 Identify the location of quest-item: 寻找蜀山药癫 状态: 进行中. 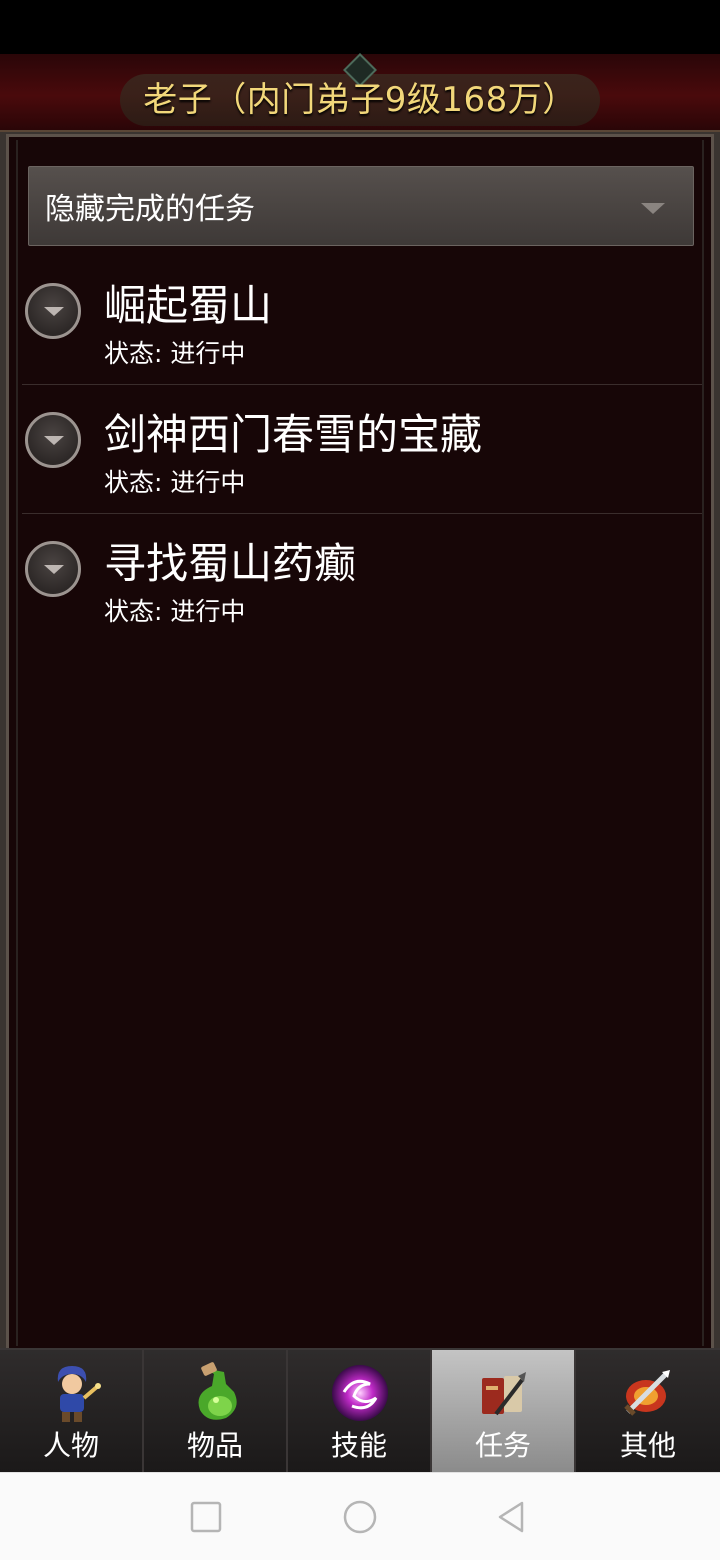
(362, 578).